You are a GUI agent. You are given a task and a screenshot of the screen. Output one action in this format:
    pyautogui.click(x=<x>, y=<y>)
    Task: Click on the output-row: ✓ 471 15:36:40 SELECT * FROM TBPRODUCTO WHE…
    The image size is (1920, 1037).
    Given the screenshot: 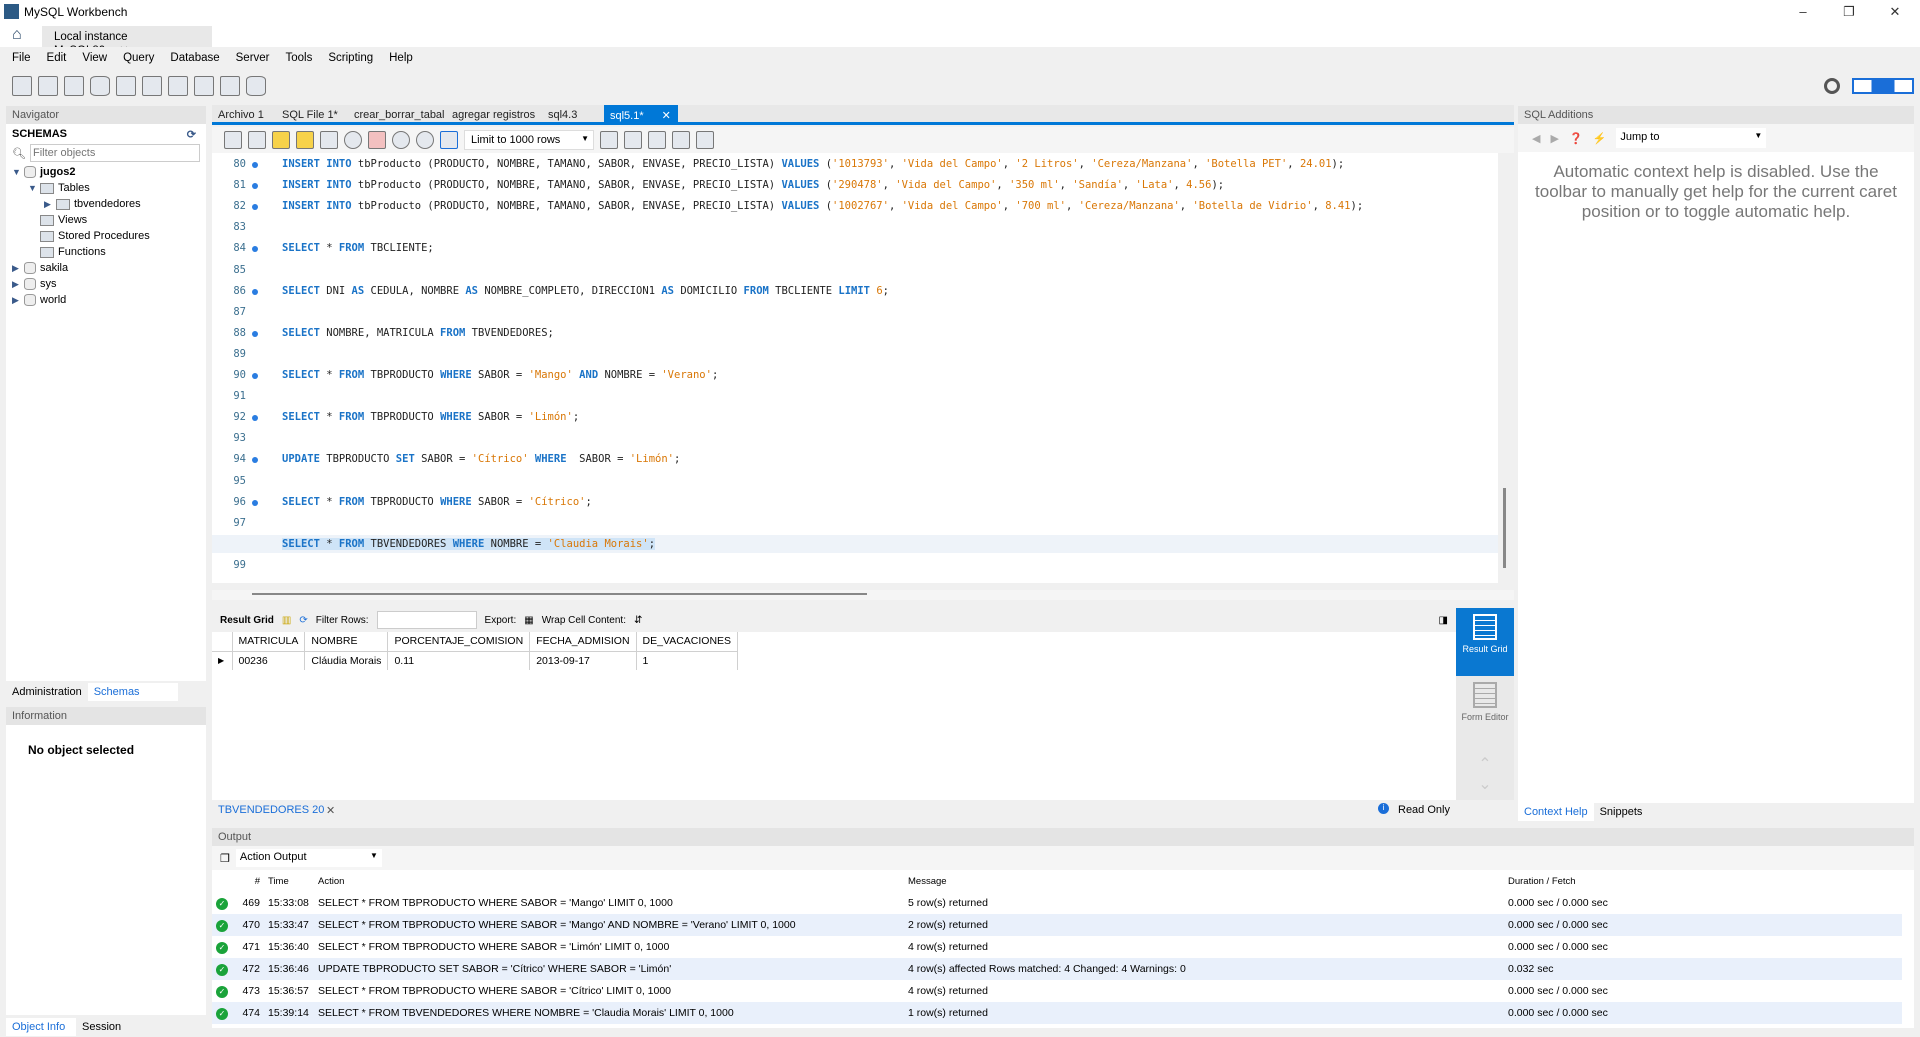 What is the action you would take?
    pyautogui.click(x=1057, y=947)
    